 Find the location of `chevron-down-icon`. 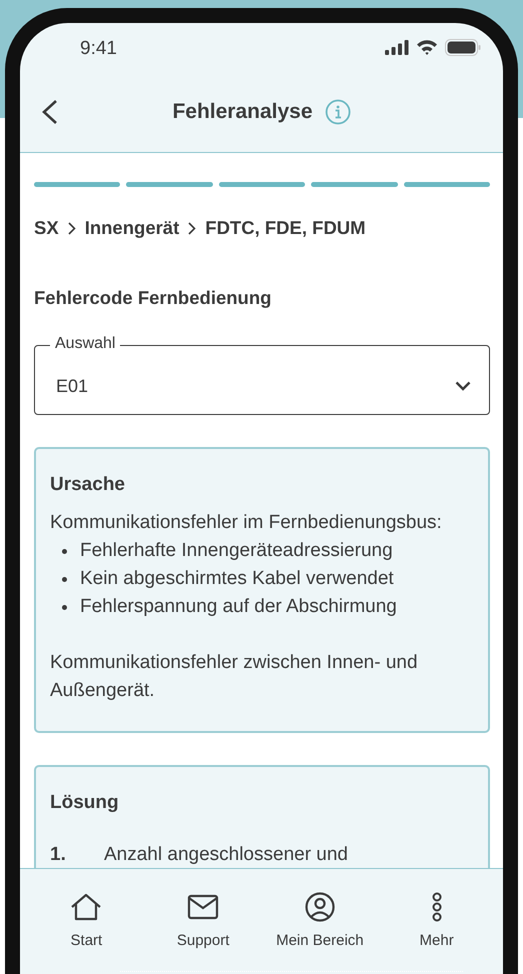

chevron-down-icon is located at coordinates (463, 386).